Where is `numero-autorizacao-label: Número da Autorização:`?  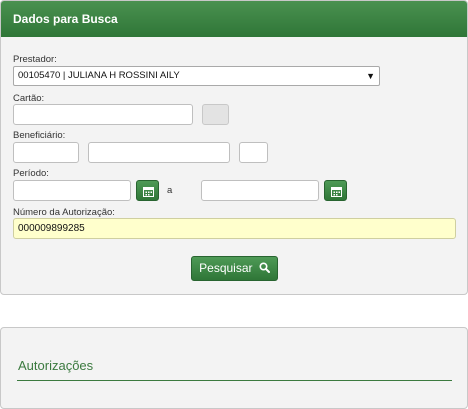 numero-autorizacao-label: Número da Autorização: is located at coordinates (64, 212).